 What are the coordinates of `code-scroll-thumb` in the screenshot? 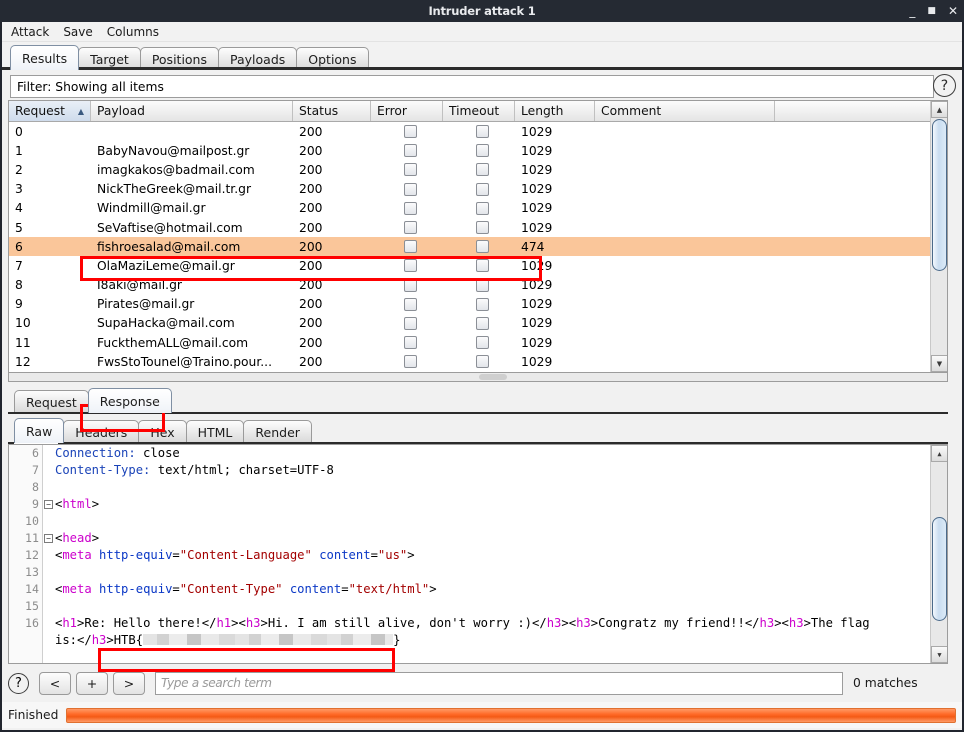 It's located at (939, 569).